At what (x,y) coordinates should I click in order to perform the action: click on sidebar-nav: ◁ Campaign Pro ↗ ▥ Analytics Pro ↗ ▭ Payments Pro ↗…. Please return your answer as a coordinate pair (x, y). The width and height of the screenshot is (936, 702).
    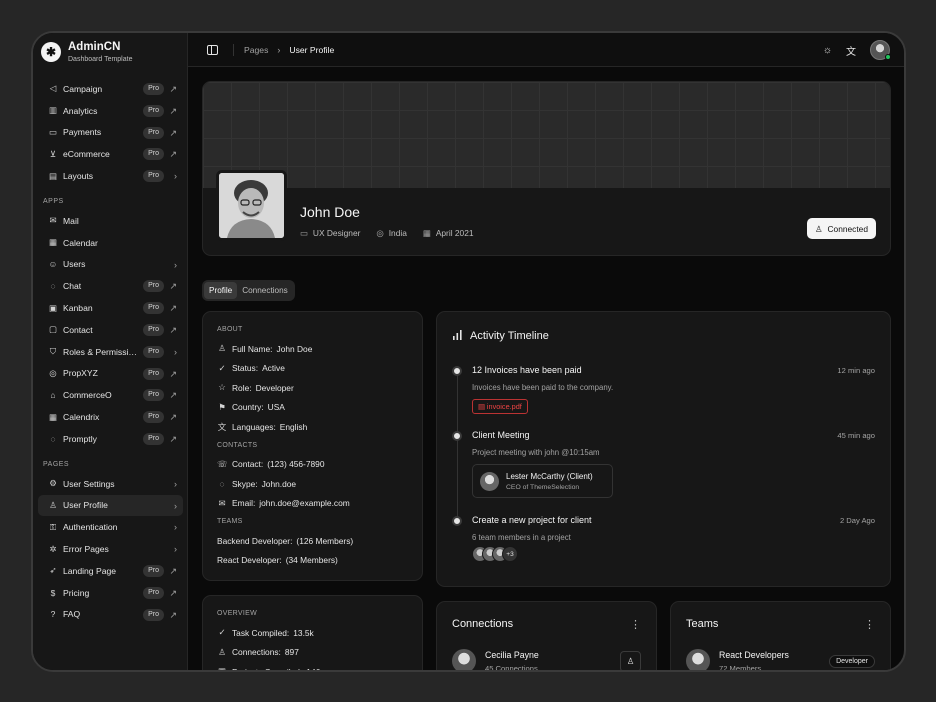
    Looking at the image, I should click on (110, 351).